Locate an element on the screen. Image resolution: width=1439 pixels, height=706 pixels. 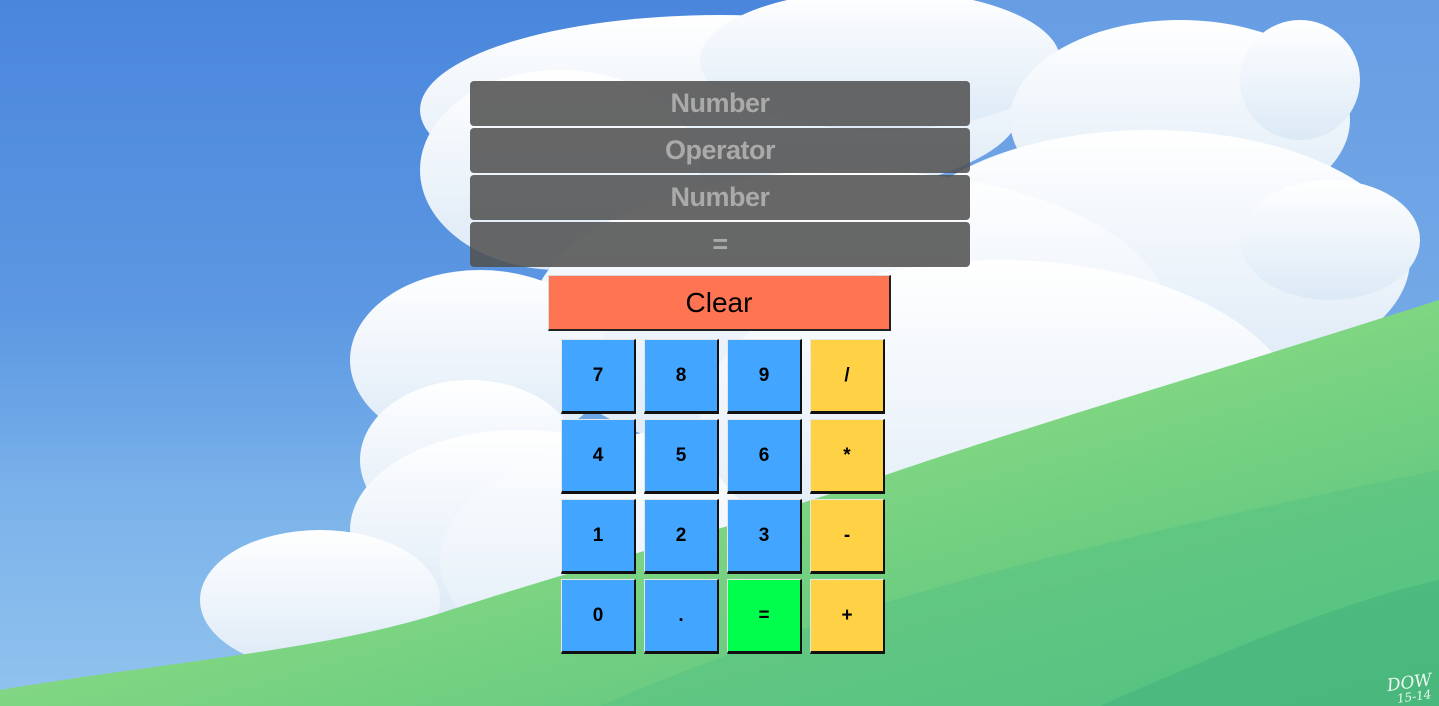
key-8: 8 is located at coordinates (681, 376).